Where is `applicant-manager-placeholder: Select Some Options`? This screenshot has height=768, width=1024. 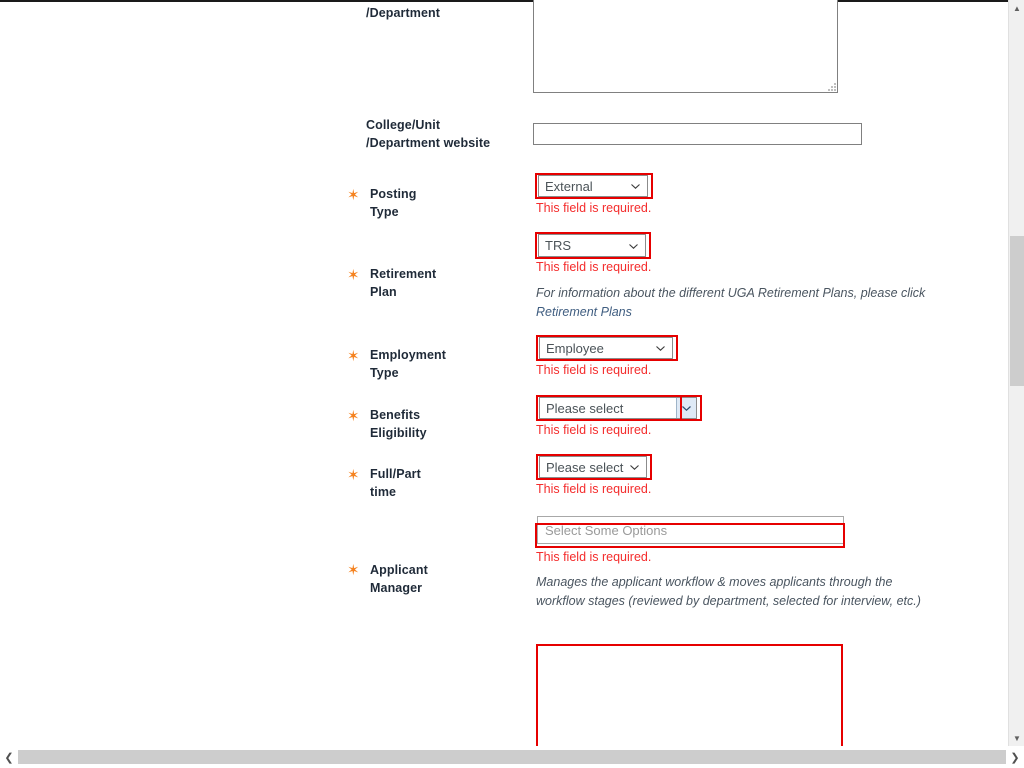 applicant-manager-placeholder: Select Some Options is located at coordinates (606, 530).